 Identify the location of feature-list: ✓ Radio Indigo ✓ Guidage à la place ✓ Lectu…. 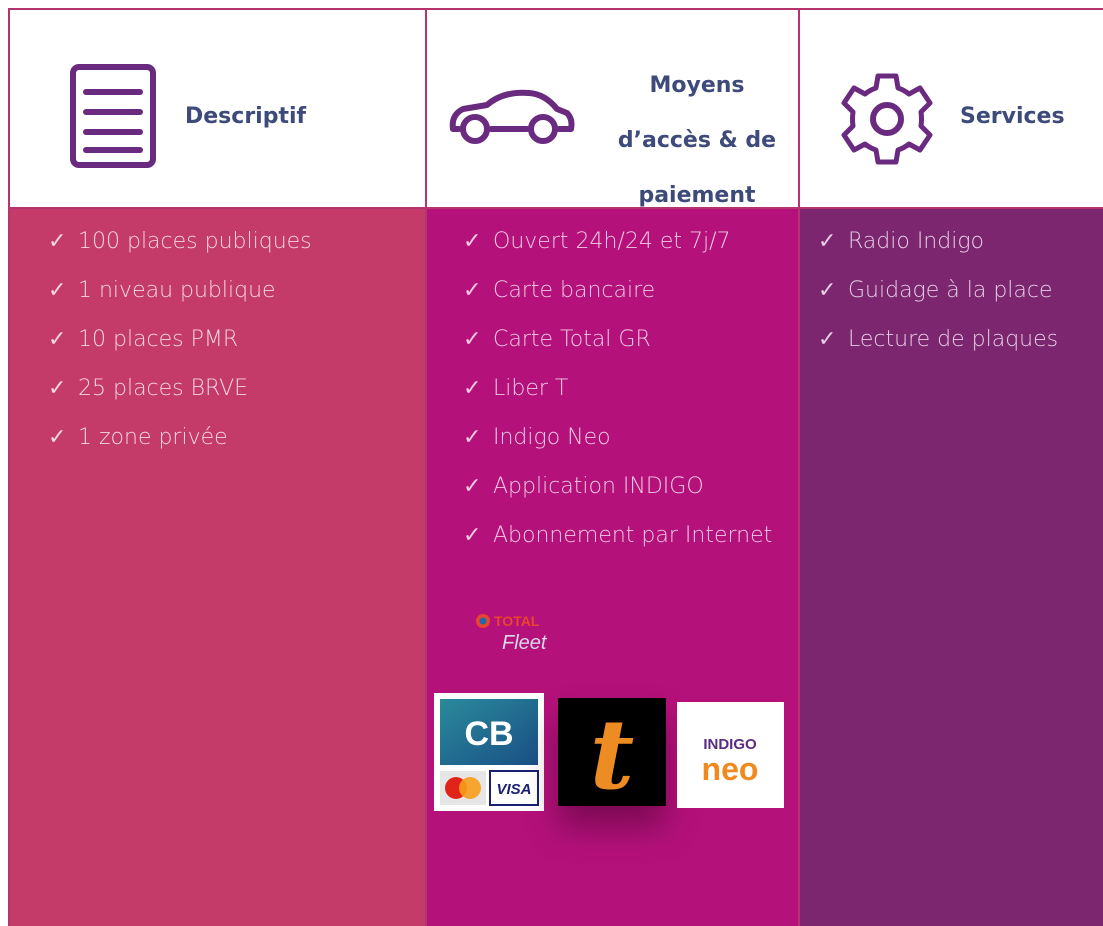
(960, 290).